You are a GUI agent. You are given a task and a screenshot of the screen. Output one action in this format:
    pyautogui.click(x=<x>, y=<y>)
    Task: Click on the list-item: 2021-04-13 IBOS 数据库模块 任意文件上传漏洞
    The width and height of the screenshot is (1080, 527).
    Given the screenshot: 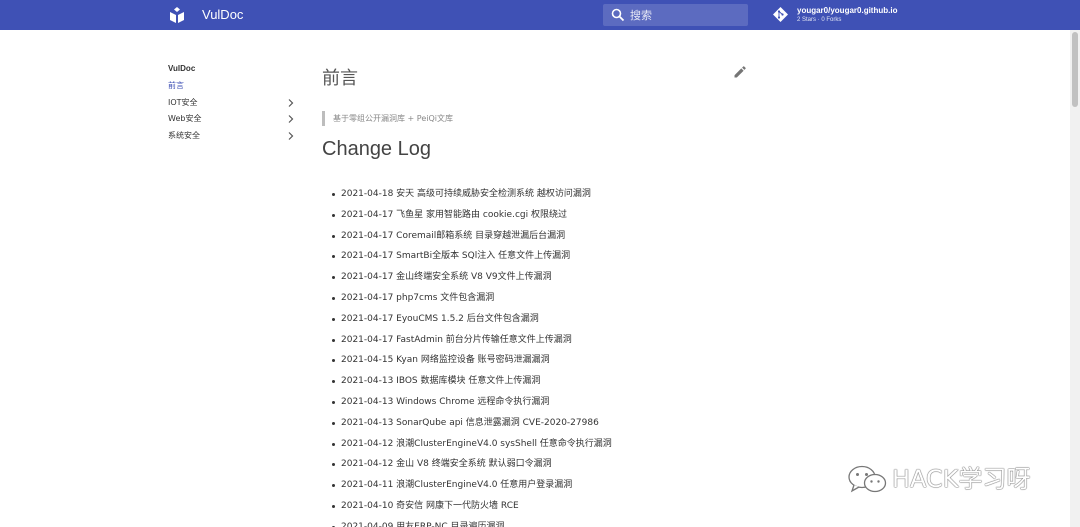 What is the action you would take?
    pyautogui.click(x=472, y=381)
    